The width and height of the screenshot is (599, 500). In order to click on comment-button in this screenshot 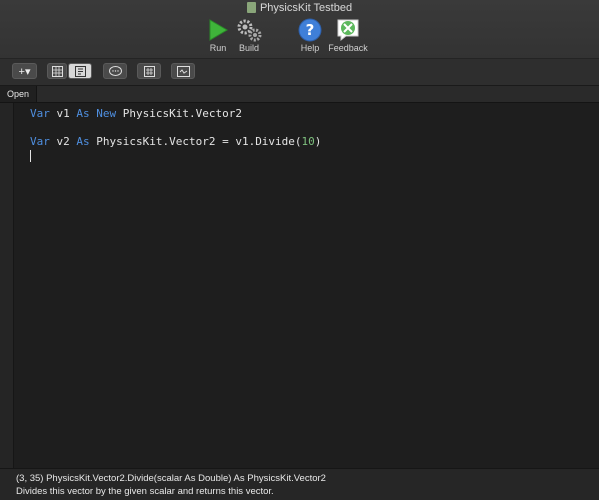, I will do `click(115, 71)`.